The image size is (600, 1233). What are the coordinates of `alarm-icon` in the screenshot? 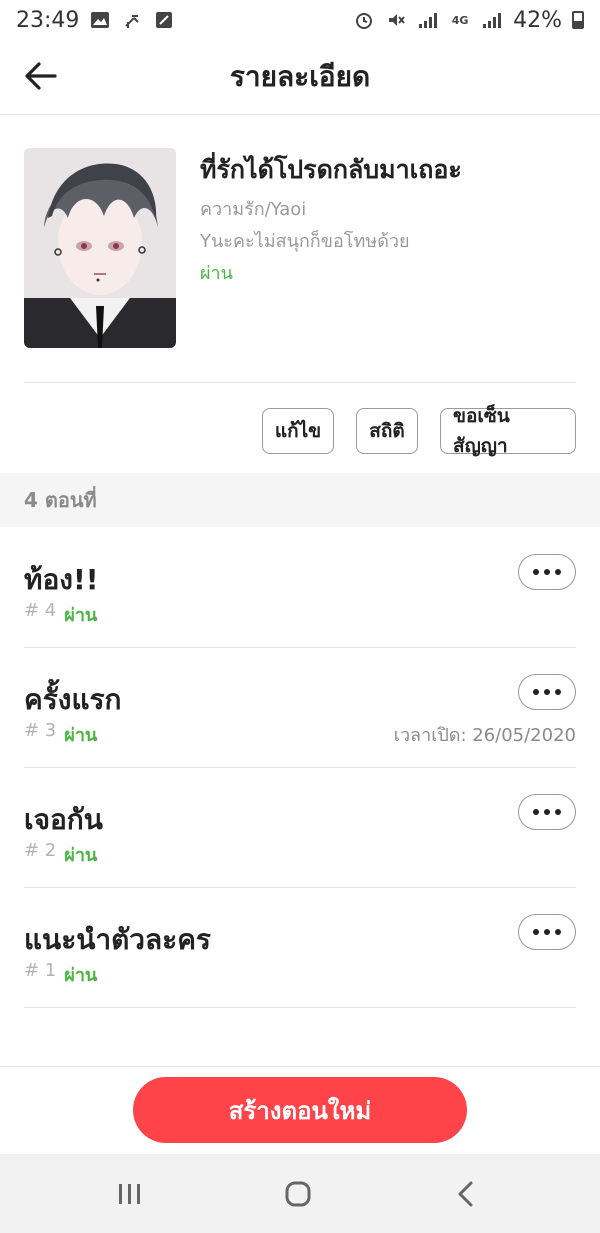 It's located at (364, 20).